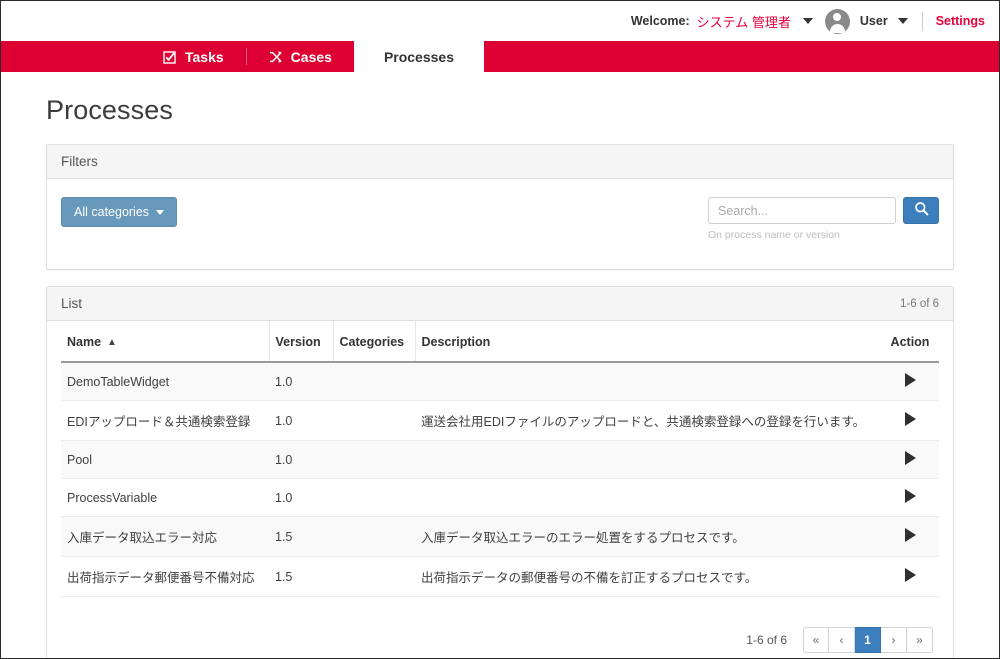 The height and width of the screenshot is (659, 1000). I want to click on chevron-down-icon, so click(160, 212).